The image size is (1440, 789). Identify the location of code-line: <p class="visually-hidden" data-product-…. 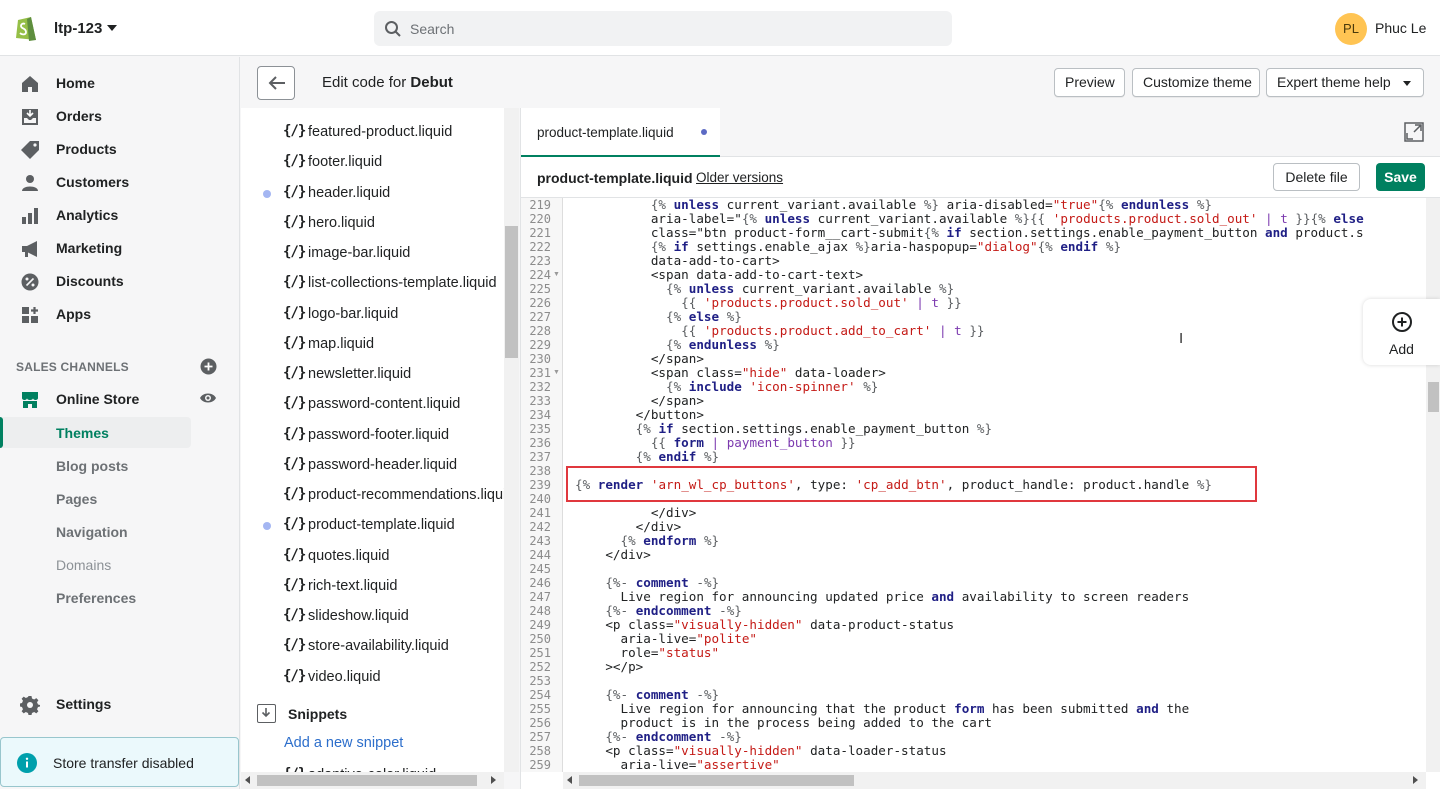
(1000, 625).